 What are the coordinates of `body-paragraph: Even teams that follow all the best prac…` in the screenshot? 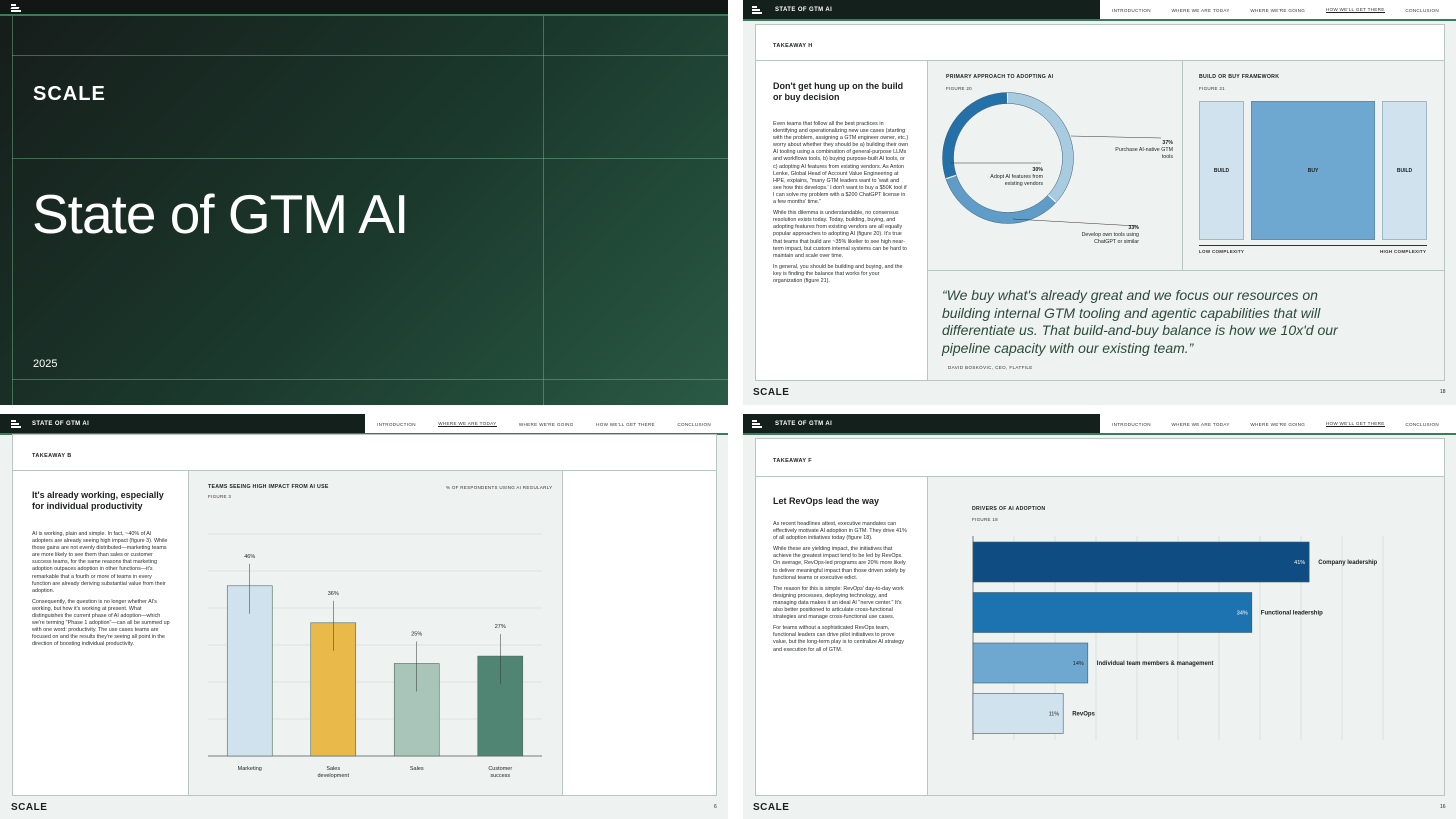 It's located at (841, 163).